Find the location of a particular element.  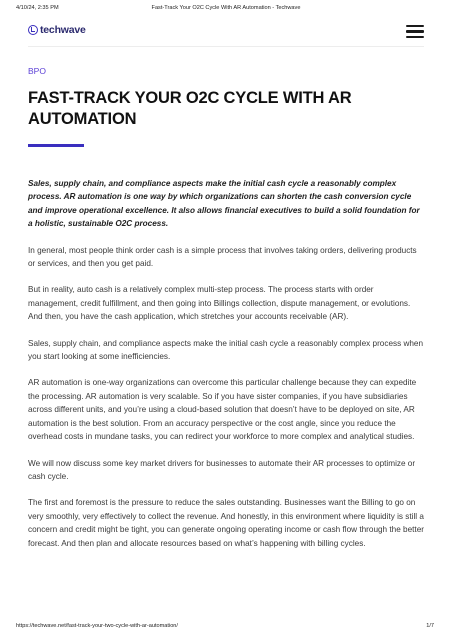

print-page-number: 1/7 is located at coordinates (430, 626).